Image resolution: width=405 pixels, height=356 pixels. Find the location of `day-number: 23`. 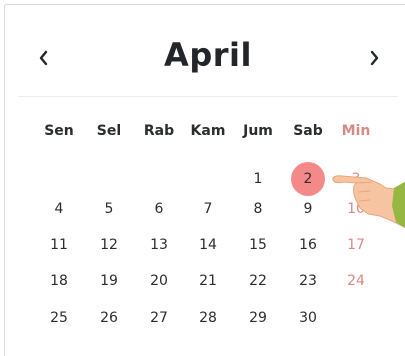

day-number: 23 is located at coordinates (308, 281).